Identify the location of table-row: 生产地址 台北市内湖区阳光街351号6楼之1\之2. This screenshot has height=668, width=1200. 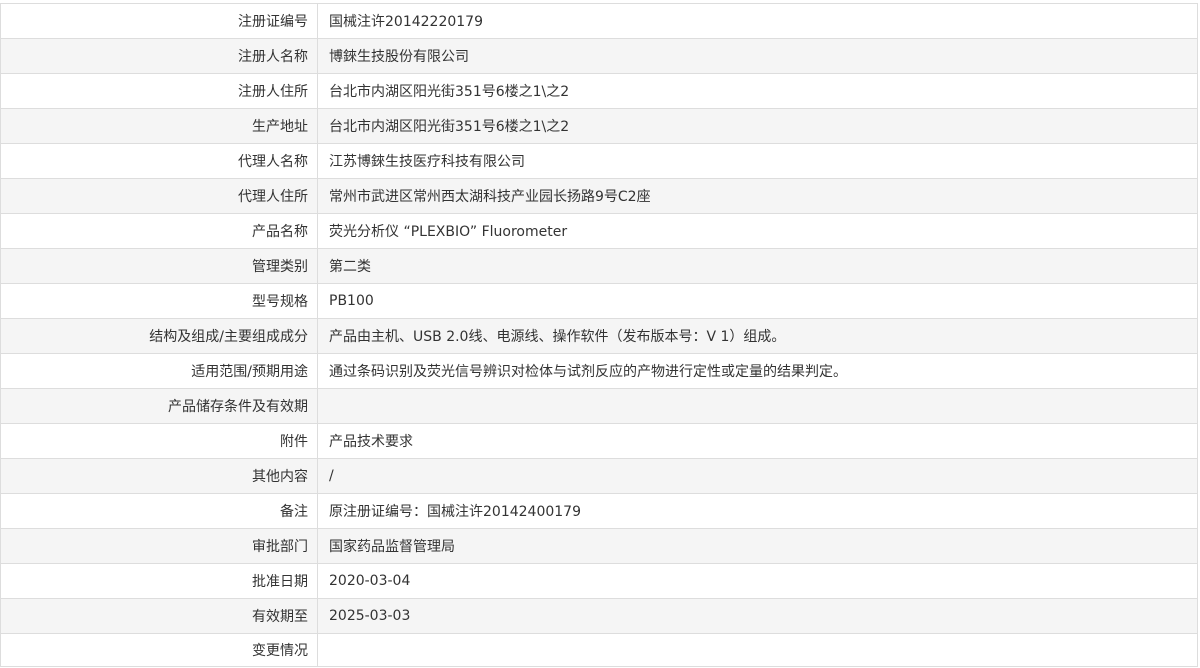
(599, 126).